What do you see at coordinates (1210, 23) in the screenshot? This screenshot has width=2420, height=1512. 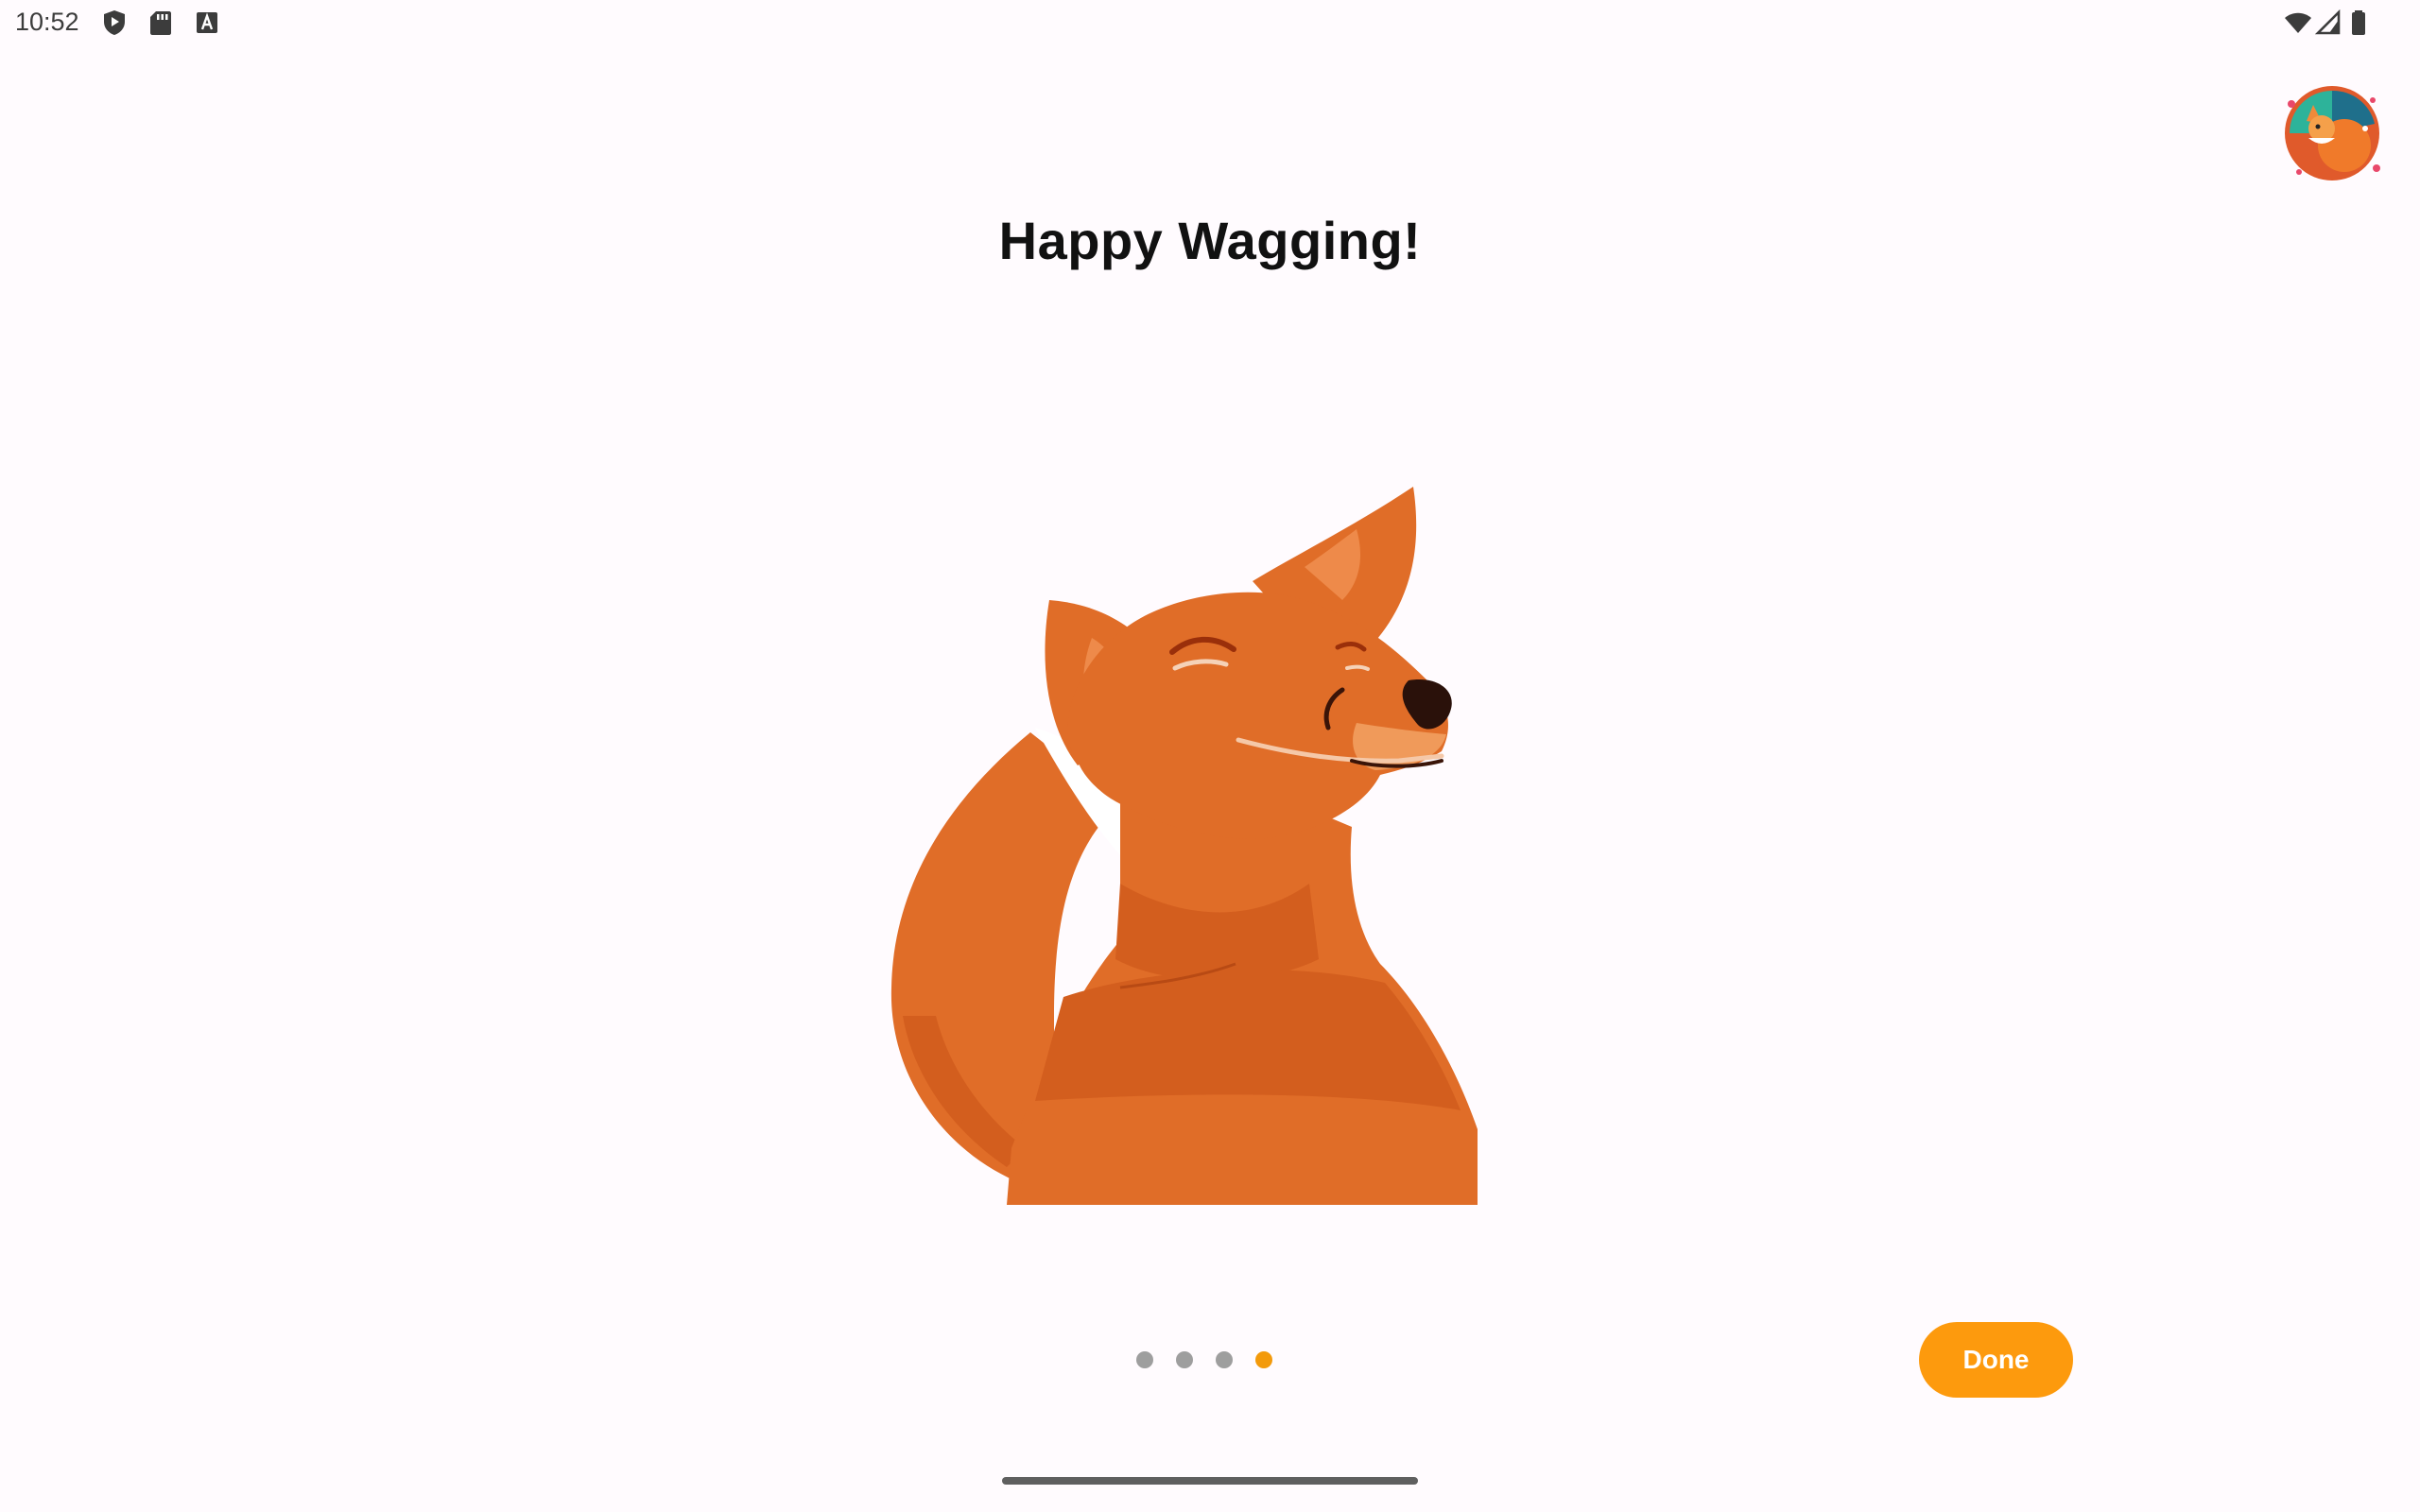 I see `status-bar: 10:52` at bounding box center [1210, 23].